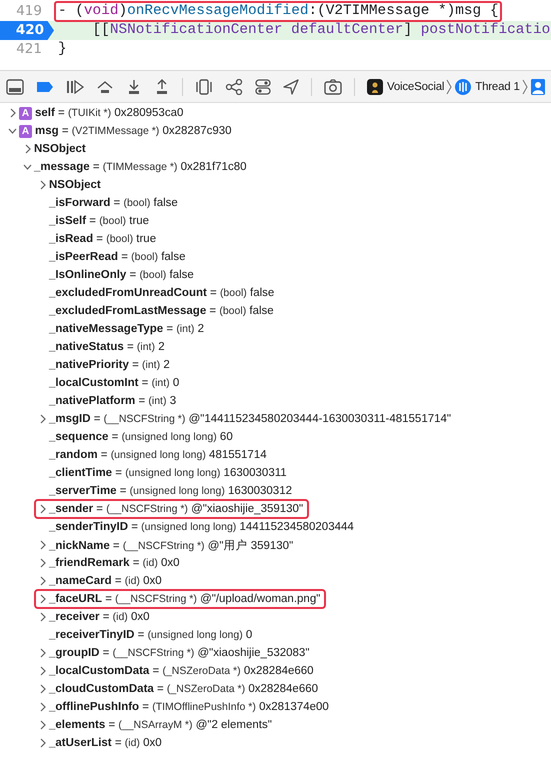 Image resolution: width=551 pixels, height=759 pixels. What do you see at coordinates (375, 86) in the screenshot?
I see `app-icon` at bounding box center [375, 86].